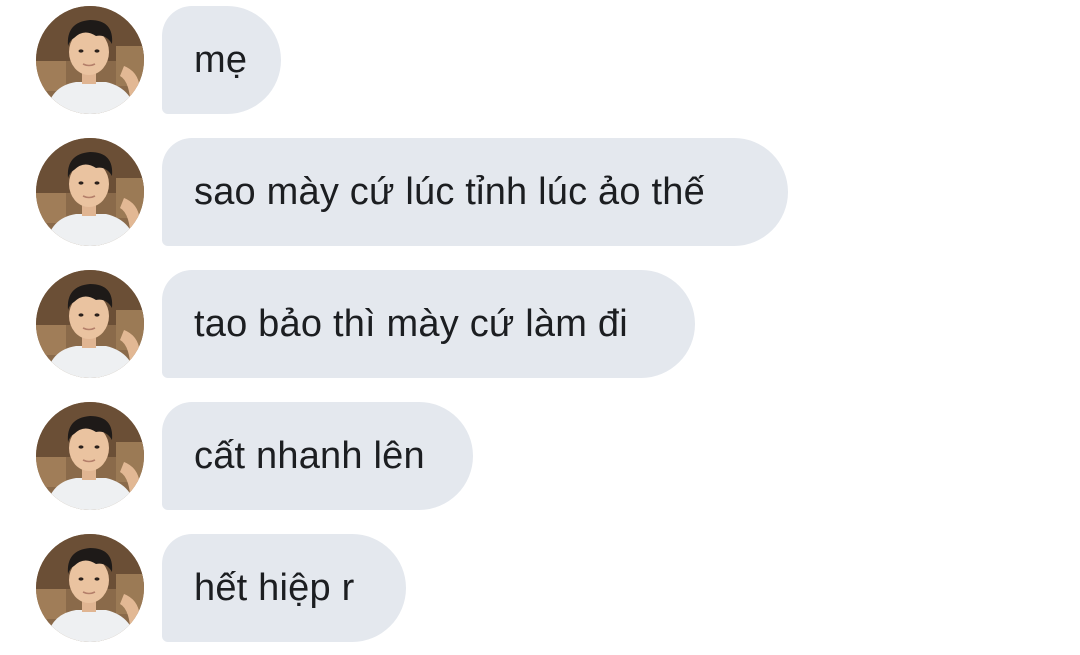 This screenshot has width=1080, height=655. I want to click on message-bubble: cất nhanh lên, so click(317, 456).